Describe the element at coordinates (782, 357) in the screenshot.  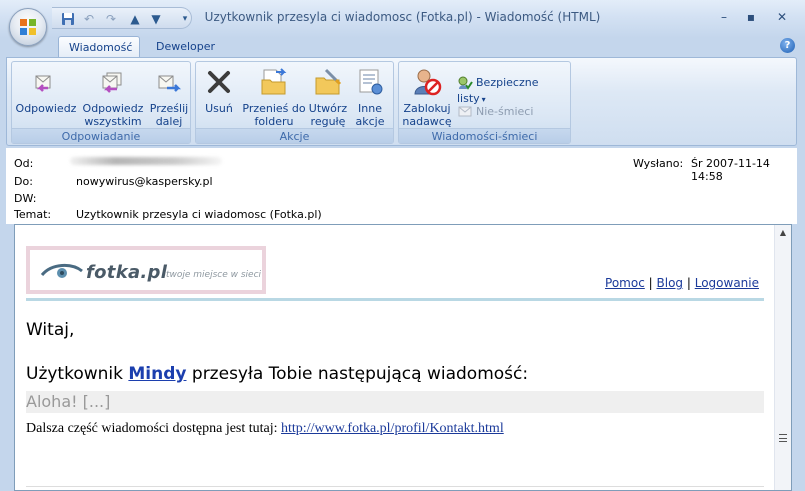
I see `vertical-scrollbar: ▲` at that location.